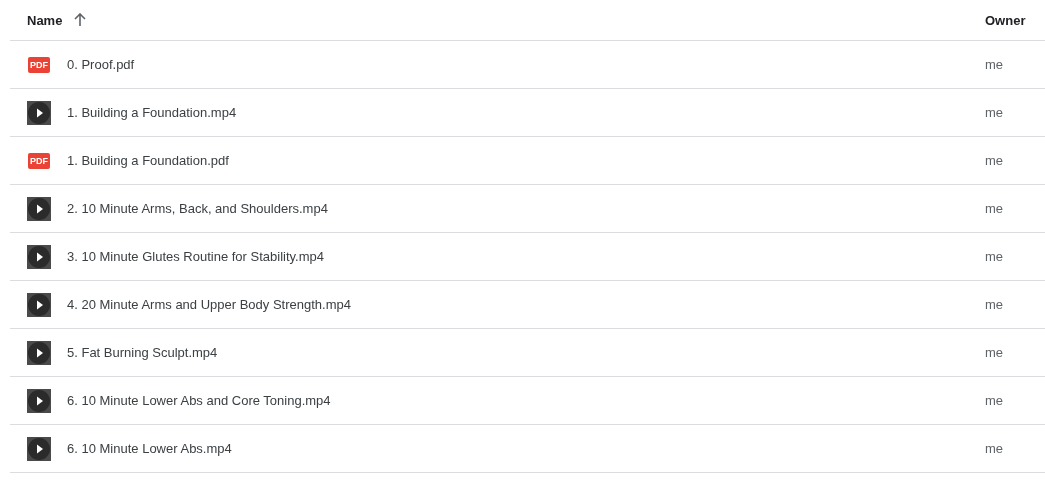  I want to click on file-name: 2. 10 Minute Arms, Back, and Shoulders.mp4, so click(197, 208).